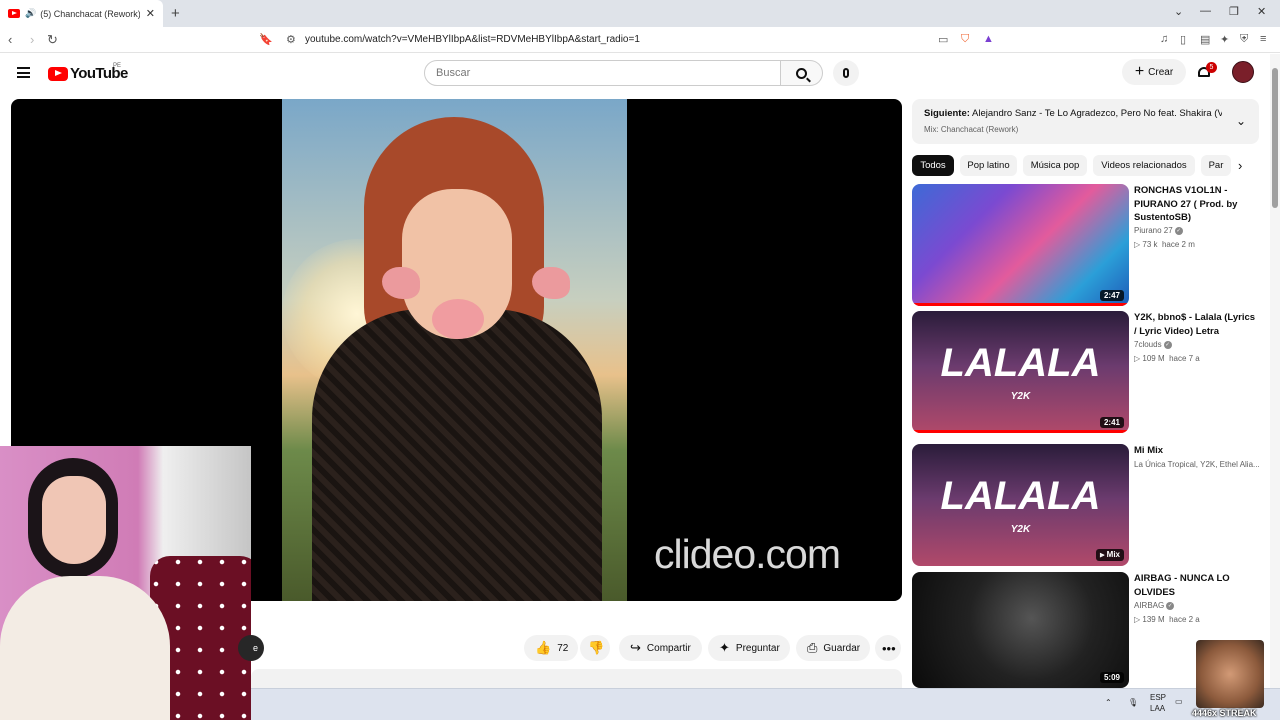  I want to click on video-title: Mi Mix, so click(1196, 451).